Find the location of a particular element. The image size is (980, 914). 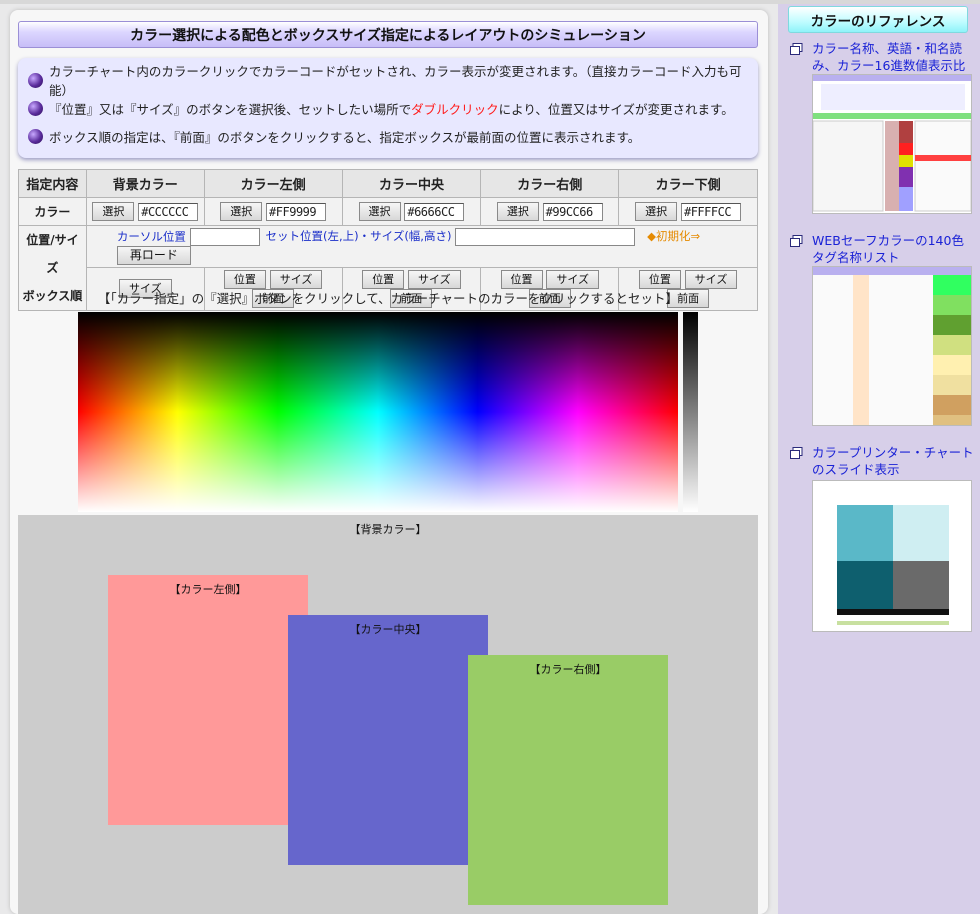

center-color-cell: 選択 #6666CC is located at coordinates (411, 211).